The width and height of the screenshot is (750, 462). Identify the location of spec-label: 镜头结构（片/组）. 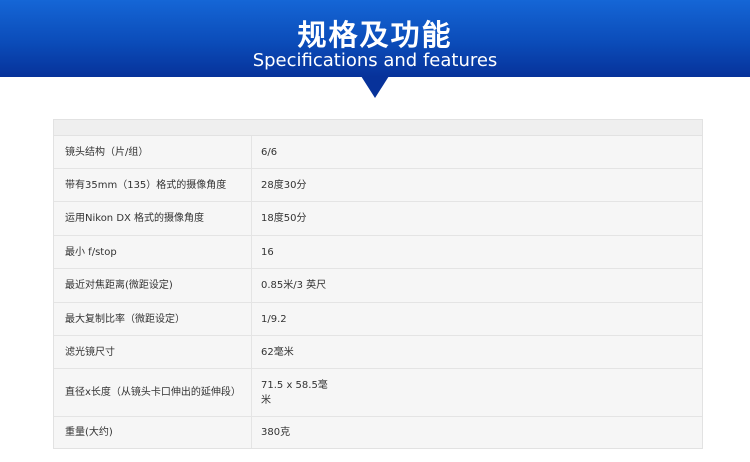
(153, 152).